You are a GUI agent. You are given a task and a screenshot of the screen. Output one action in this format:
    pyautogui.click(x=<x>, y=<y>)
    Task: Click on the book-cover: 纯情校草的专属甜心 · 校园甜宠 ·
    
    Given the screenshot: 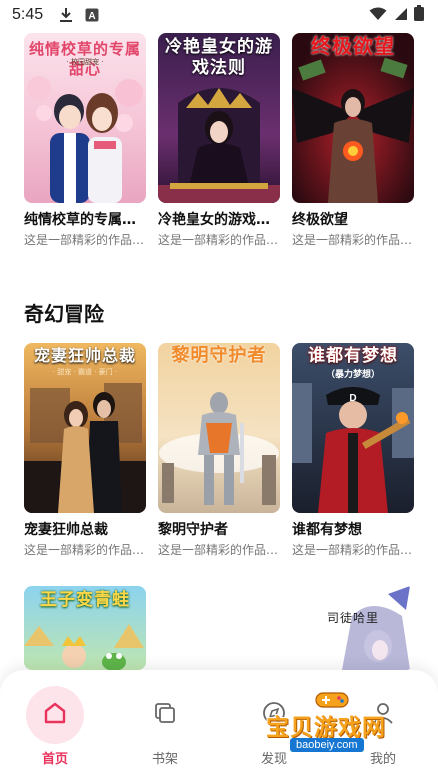 What is the action you would take?
    pyautogui.click(x=85, y=118)
    